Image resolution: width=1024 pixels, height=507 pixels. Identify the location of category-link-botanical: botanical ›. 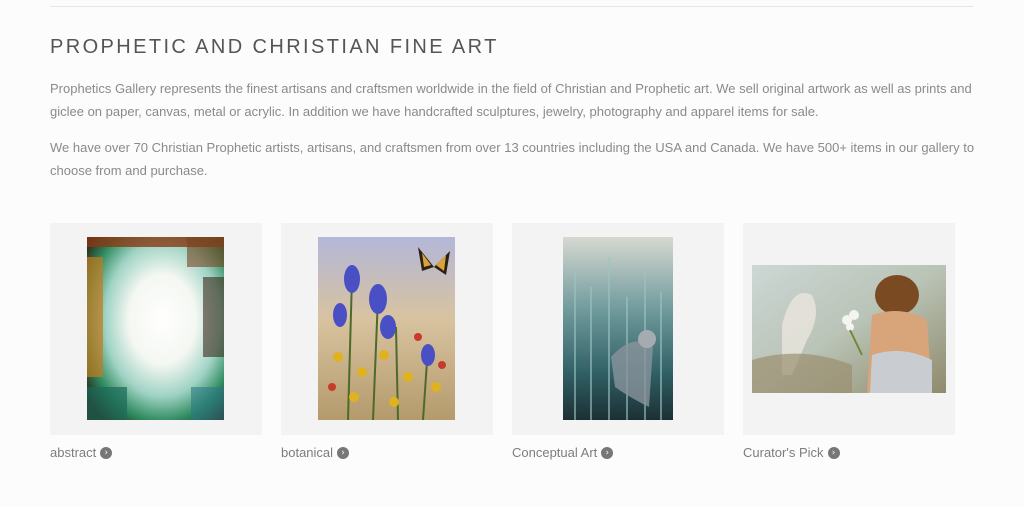
(387, 452).